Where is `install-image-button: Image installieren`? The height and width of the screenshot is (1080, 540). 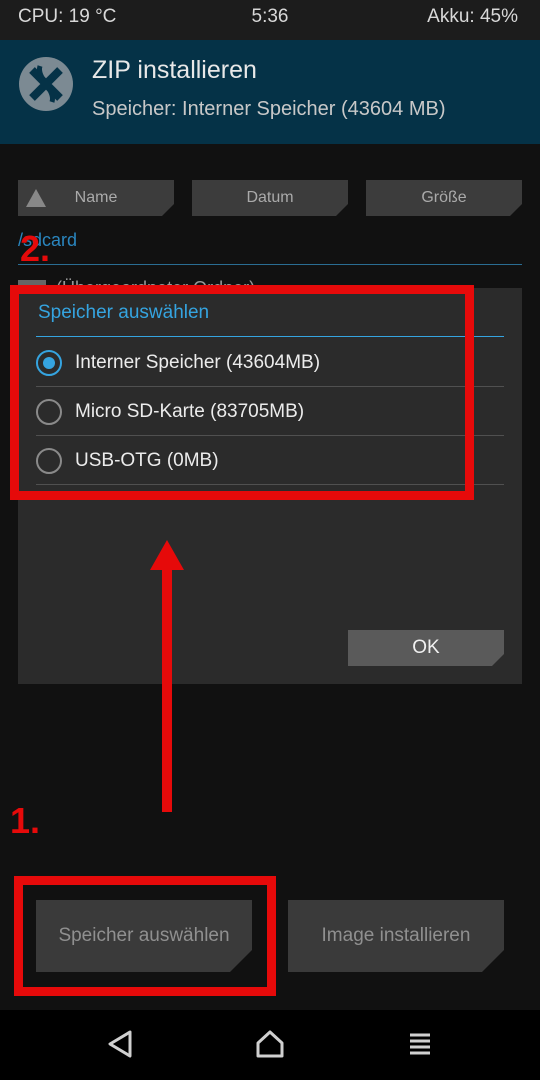 install-image-button: Image installieren is located at coordinates (396, 936).